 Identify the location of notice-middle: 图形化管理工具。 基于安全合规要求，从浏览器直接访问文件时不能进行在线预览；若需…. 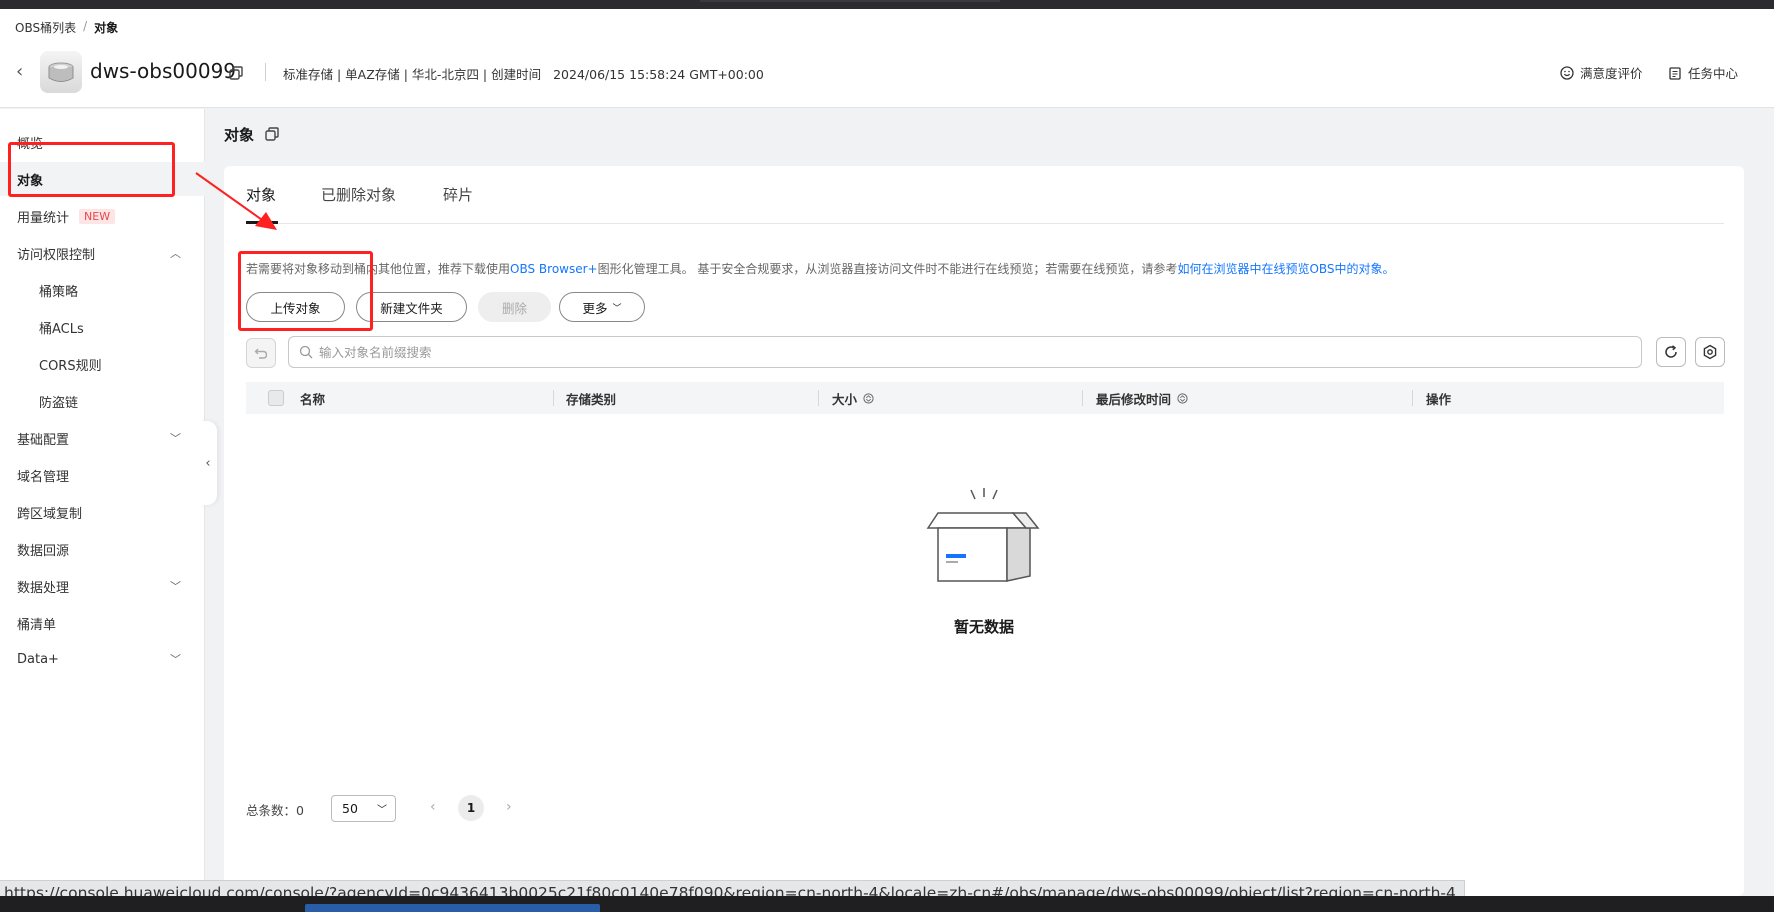
(887, 269).